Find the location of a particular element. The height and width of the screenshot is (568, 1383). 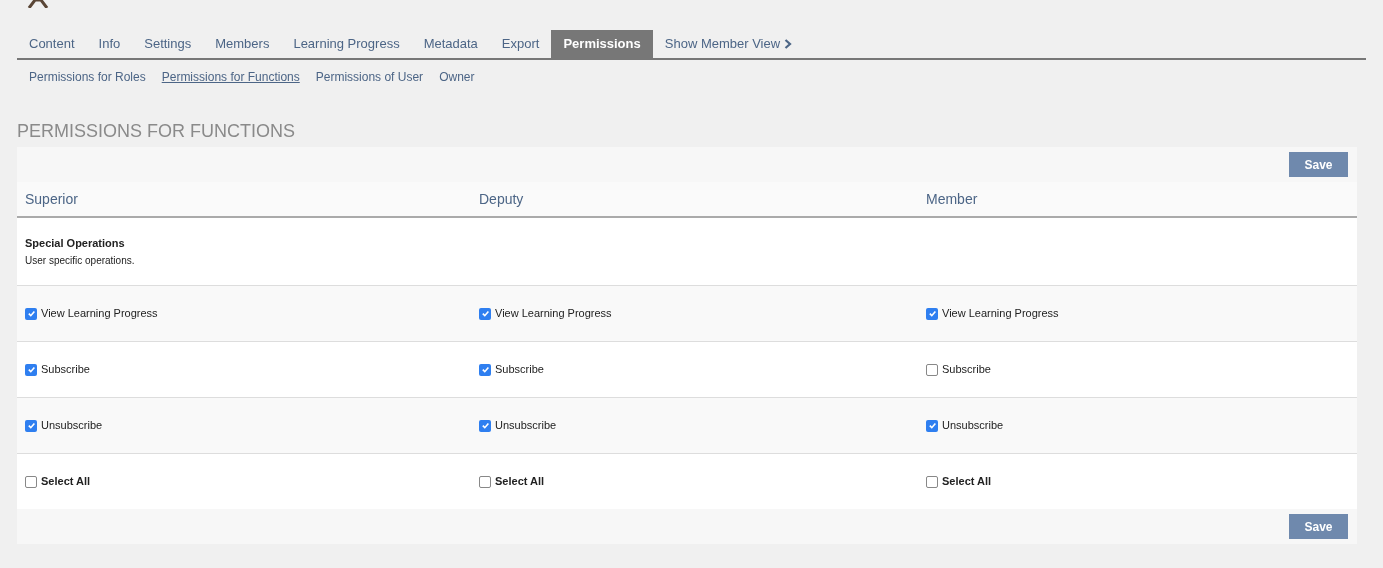

chevron-right-icon is located at coordinates (788, 44).